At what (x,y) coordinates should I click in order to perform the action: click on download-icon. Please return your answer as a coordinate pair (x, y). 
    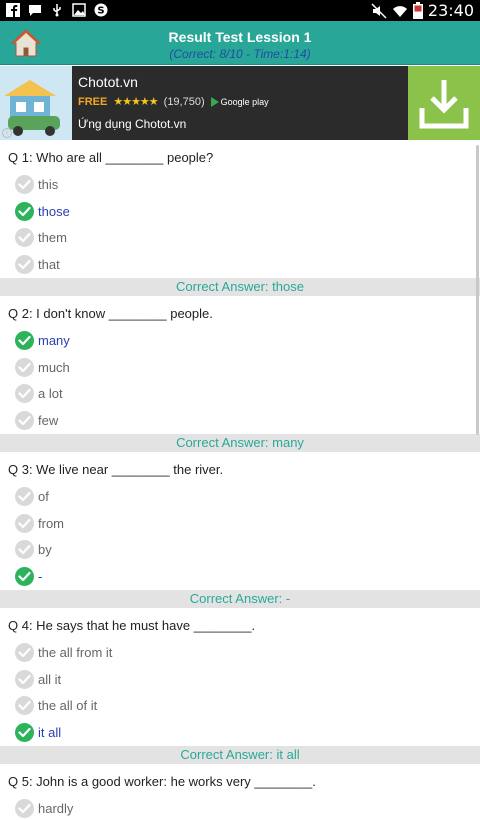
    Looking at the image, I should click on (444, 104).